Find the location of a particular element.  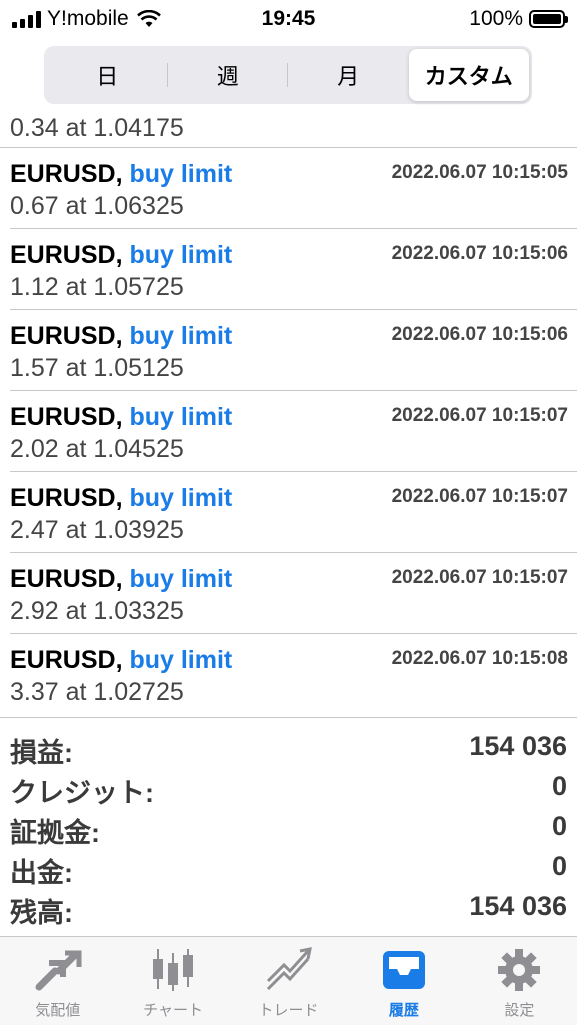

summary-deposit: 証拠金: 0 is located at coordinates (288, 827).